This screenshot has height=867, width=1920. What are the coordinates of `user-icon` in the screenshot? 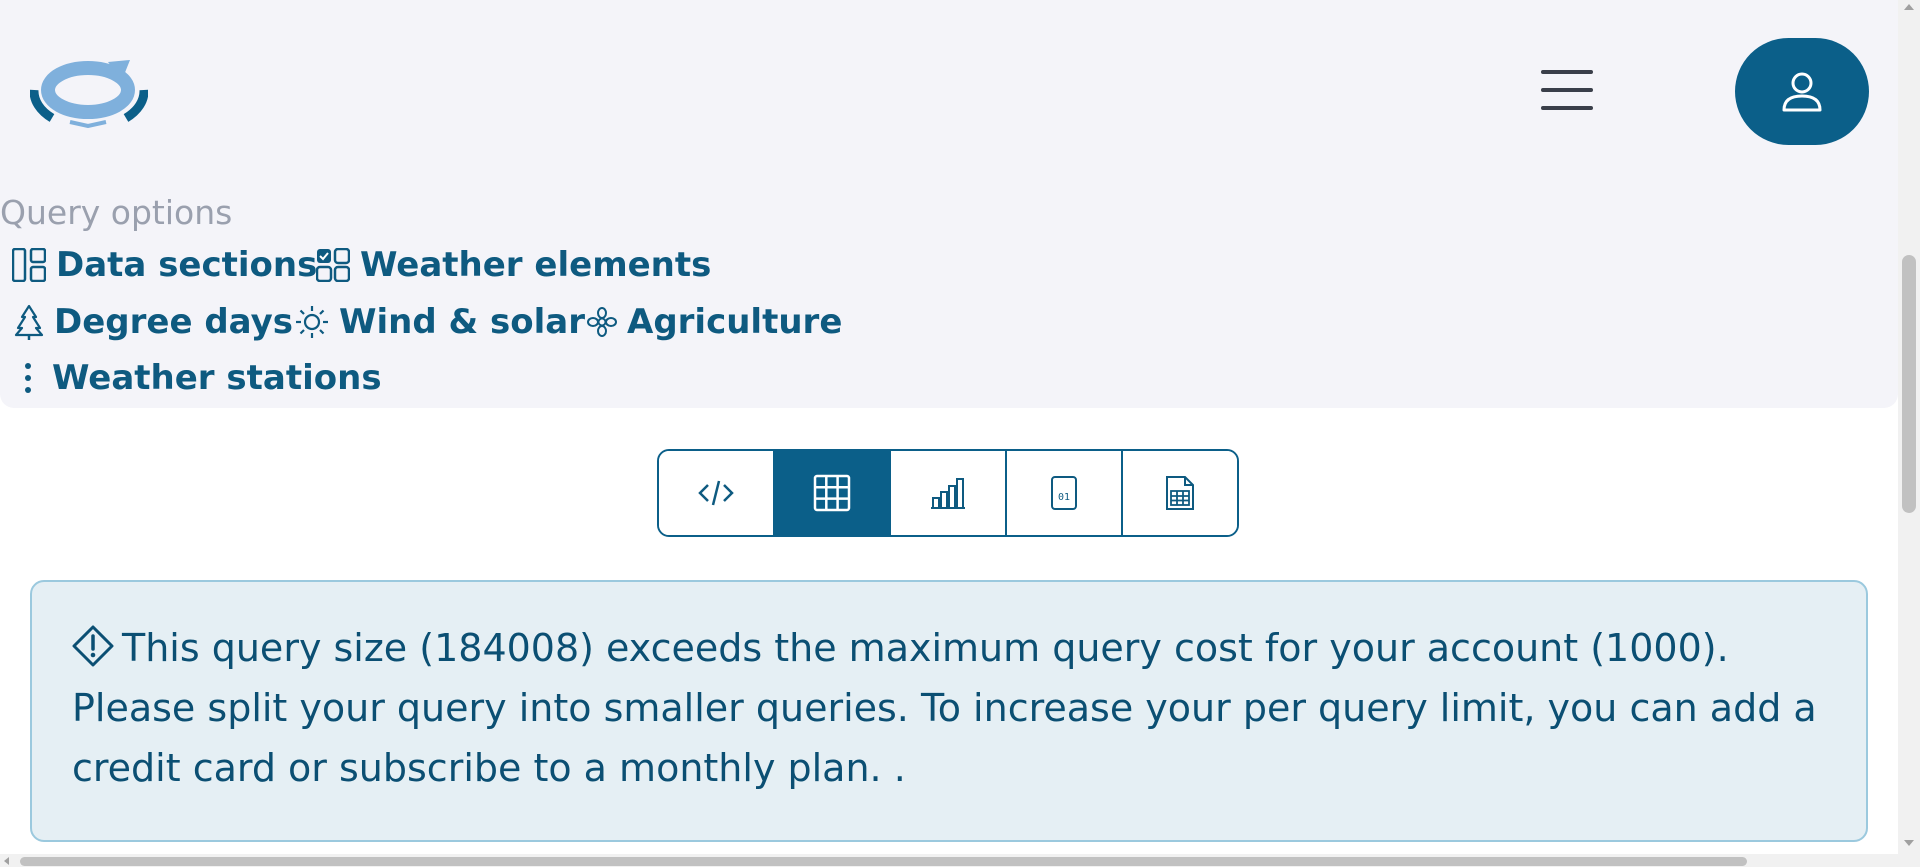 It's located at (1802, 91).